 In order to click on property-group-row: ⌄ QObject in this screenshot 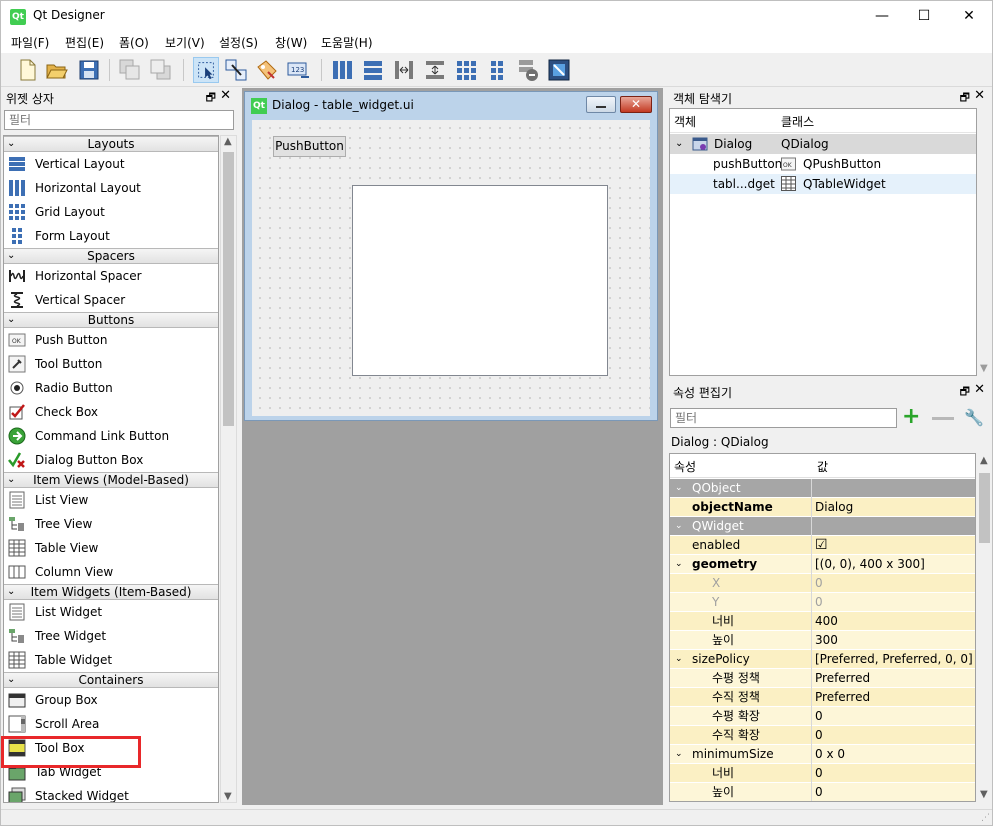, I will do `click(822, 488)`.